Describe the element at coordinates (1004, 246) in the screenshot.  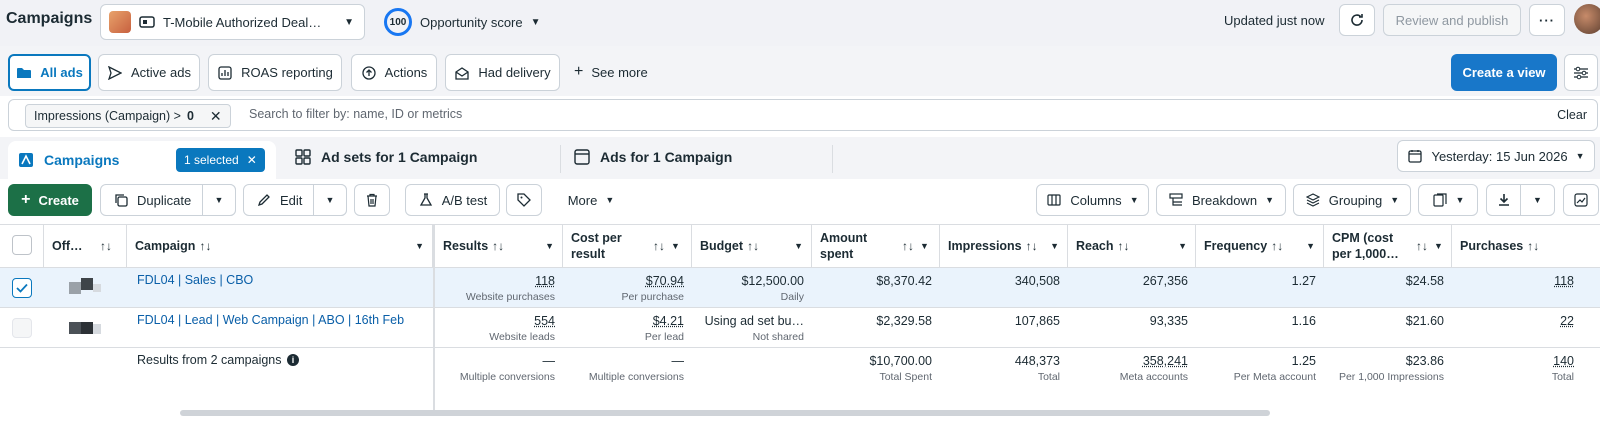
I see `col-impressions: Impressions ↑↓ ▼` at that location.